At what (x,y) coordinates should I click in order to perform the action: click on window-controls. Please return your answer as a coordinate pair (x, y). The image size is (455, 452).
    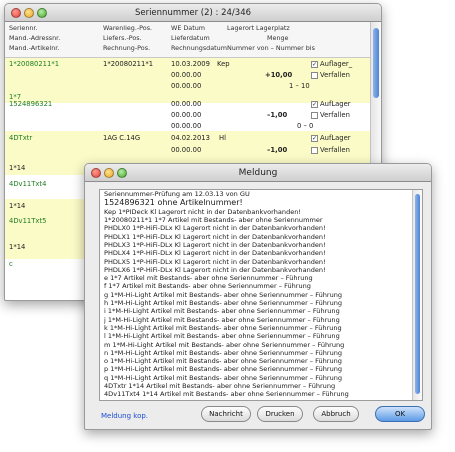
    Looking at the image, I should click on (29, 13).